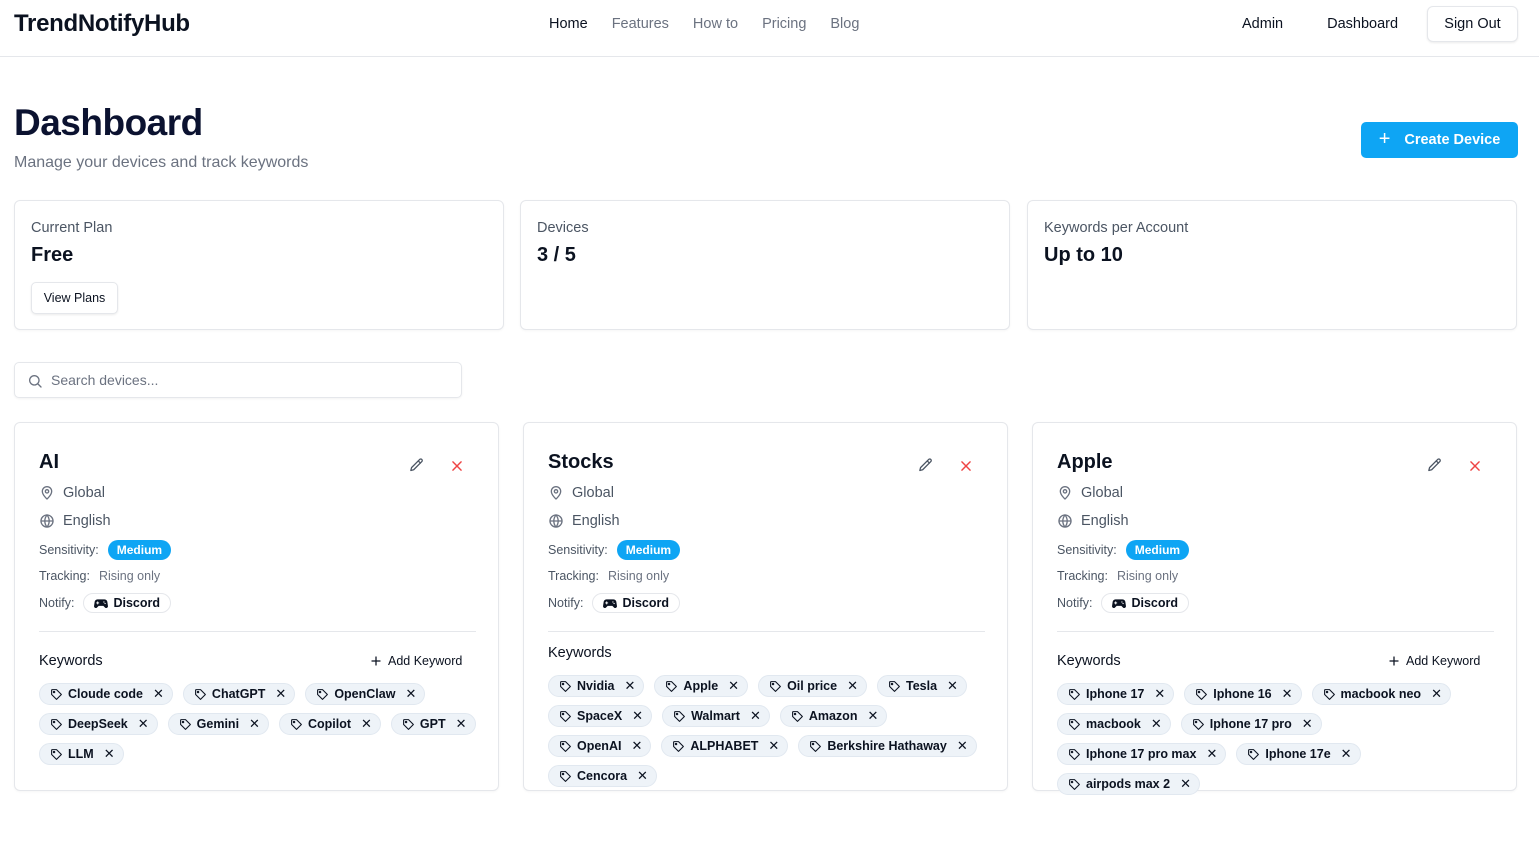  What do you see at coordinates (81, 754) in the screenshot?
I see `keyword-text: LLM` at bounding box center [81, 754].